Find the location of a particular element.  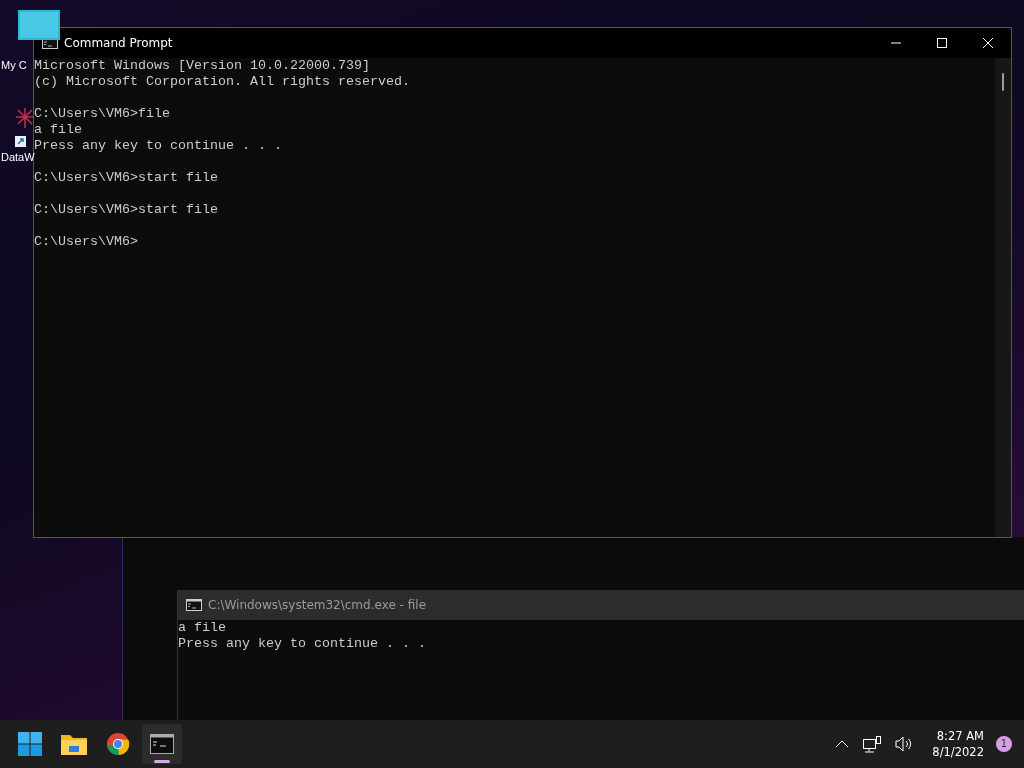

console-line: C:\Users\VM6> is located at coordinates (86, 242).